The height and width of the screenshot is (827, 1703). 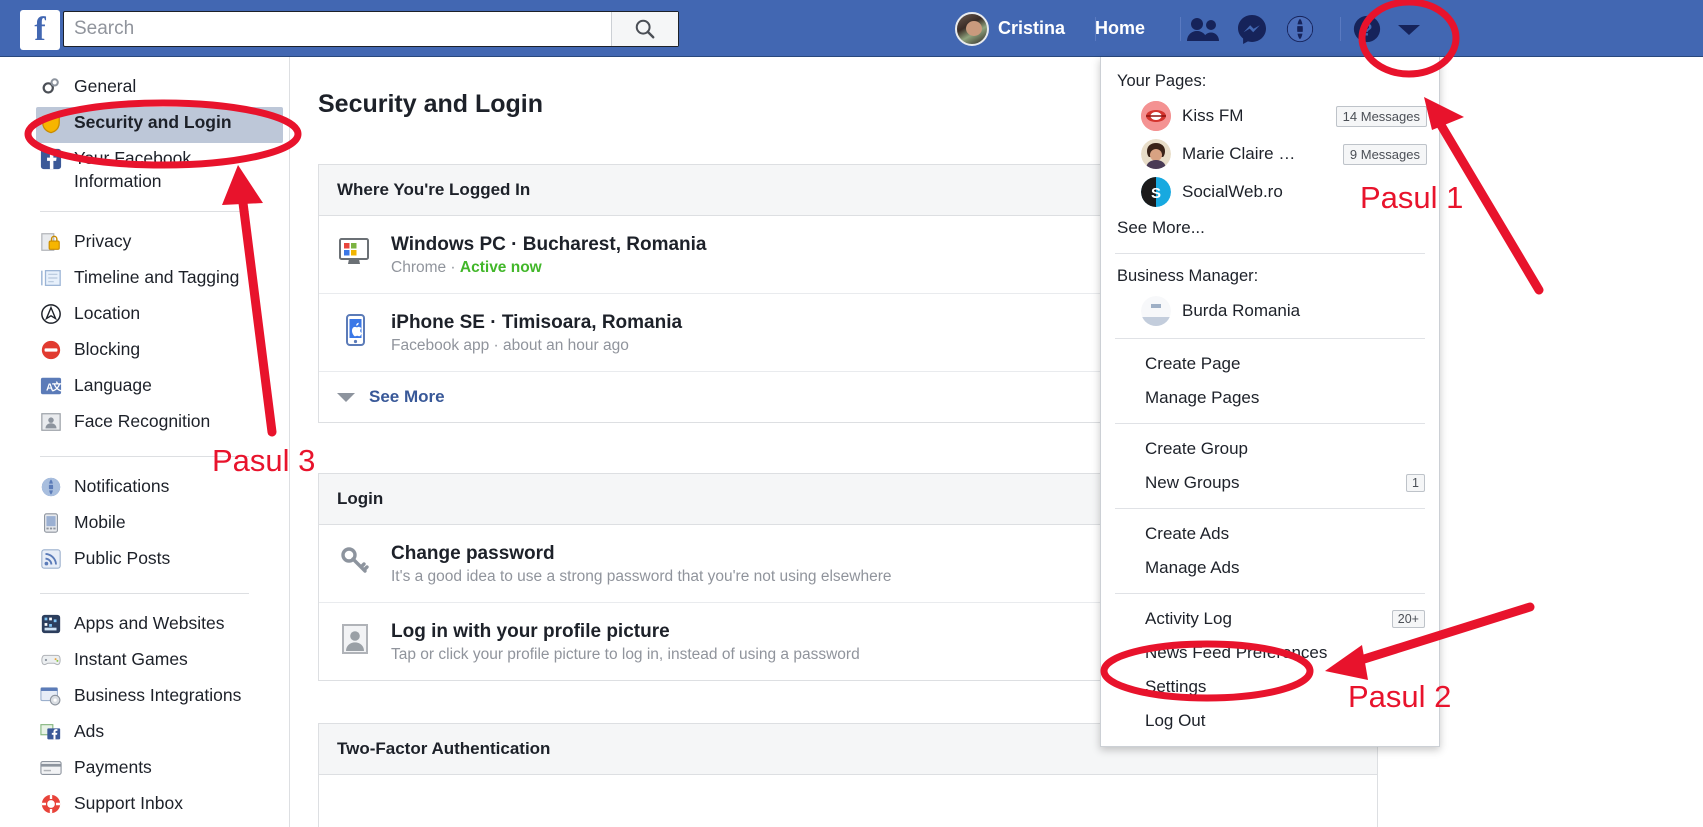 What do you see at coordinates (1252, 28) in the screenshot?
I see `messenger-icon` at bounding box center [1252, 28].